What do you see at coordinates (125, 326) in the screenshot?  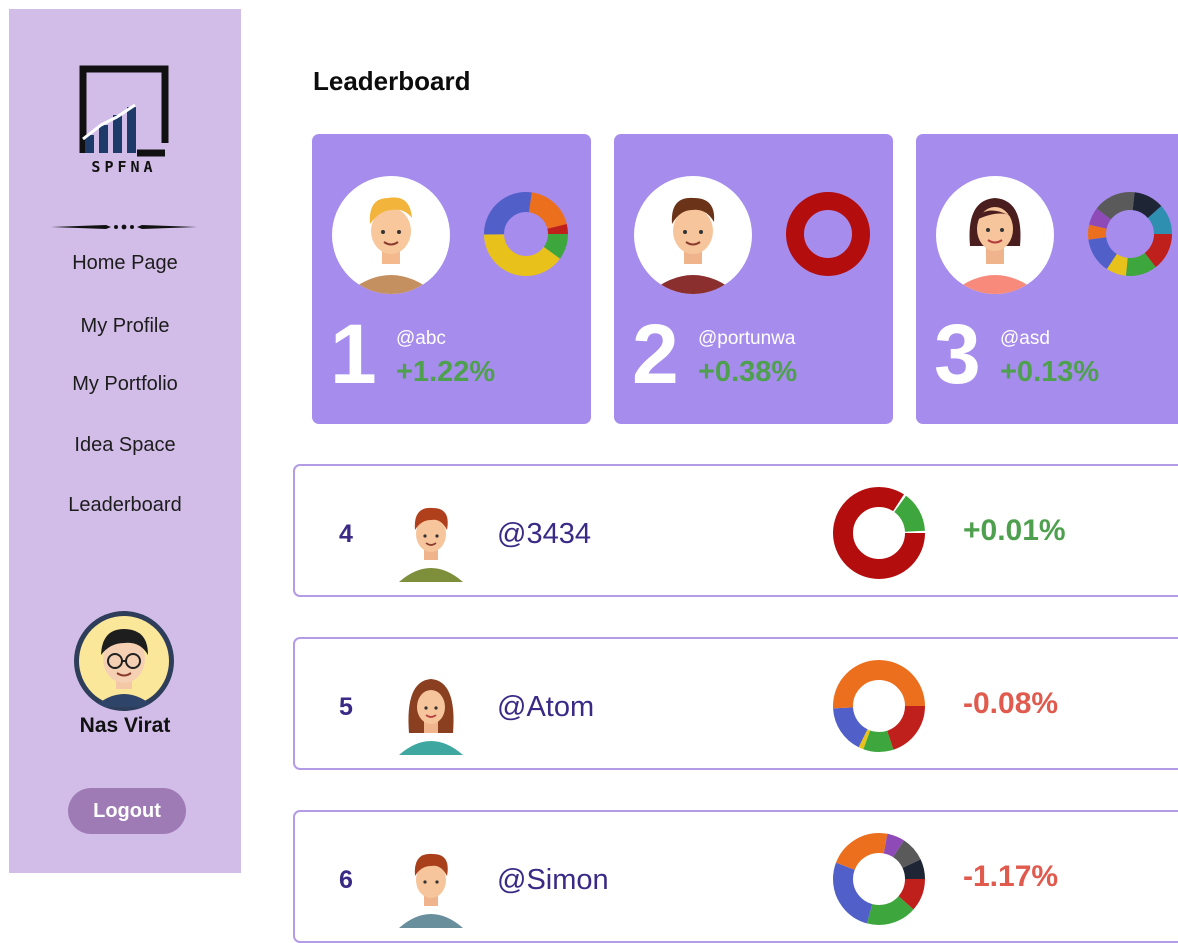 I see `nav-my-profile: My Profile` at bounding box center [125, 326].